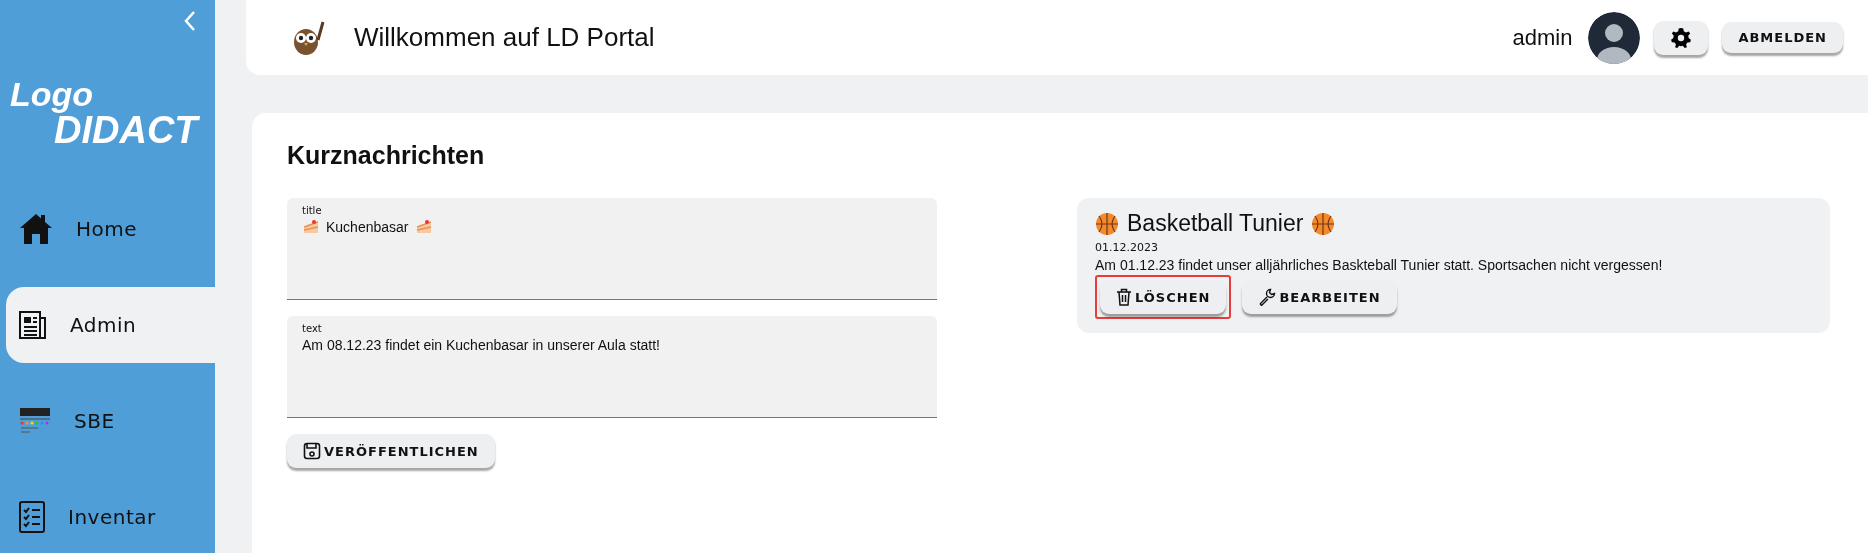 This screenshot has height=553, width=1868. Describe the element at coordinates (1782, 37) in the screenshot. I see `logout-button: ABMELDEN` at that location.